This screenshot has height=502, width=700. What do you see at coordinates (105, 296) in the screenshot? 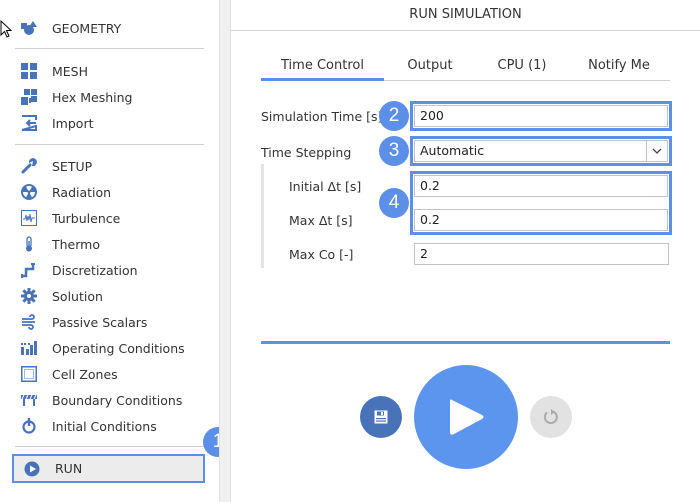
I see `sidebar-item-solution: Solution` at bounding box center [105, 296].